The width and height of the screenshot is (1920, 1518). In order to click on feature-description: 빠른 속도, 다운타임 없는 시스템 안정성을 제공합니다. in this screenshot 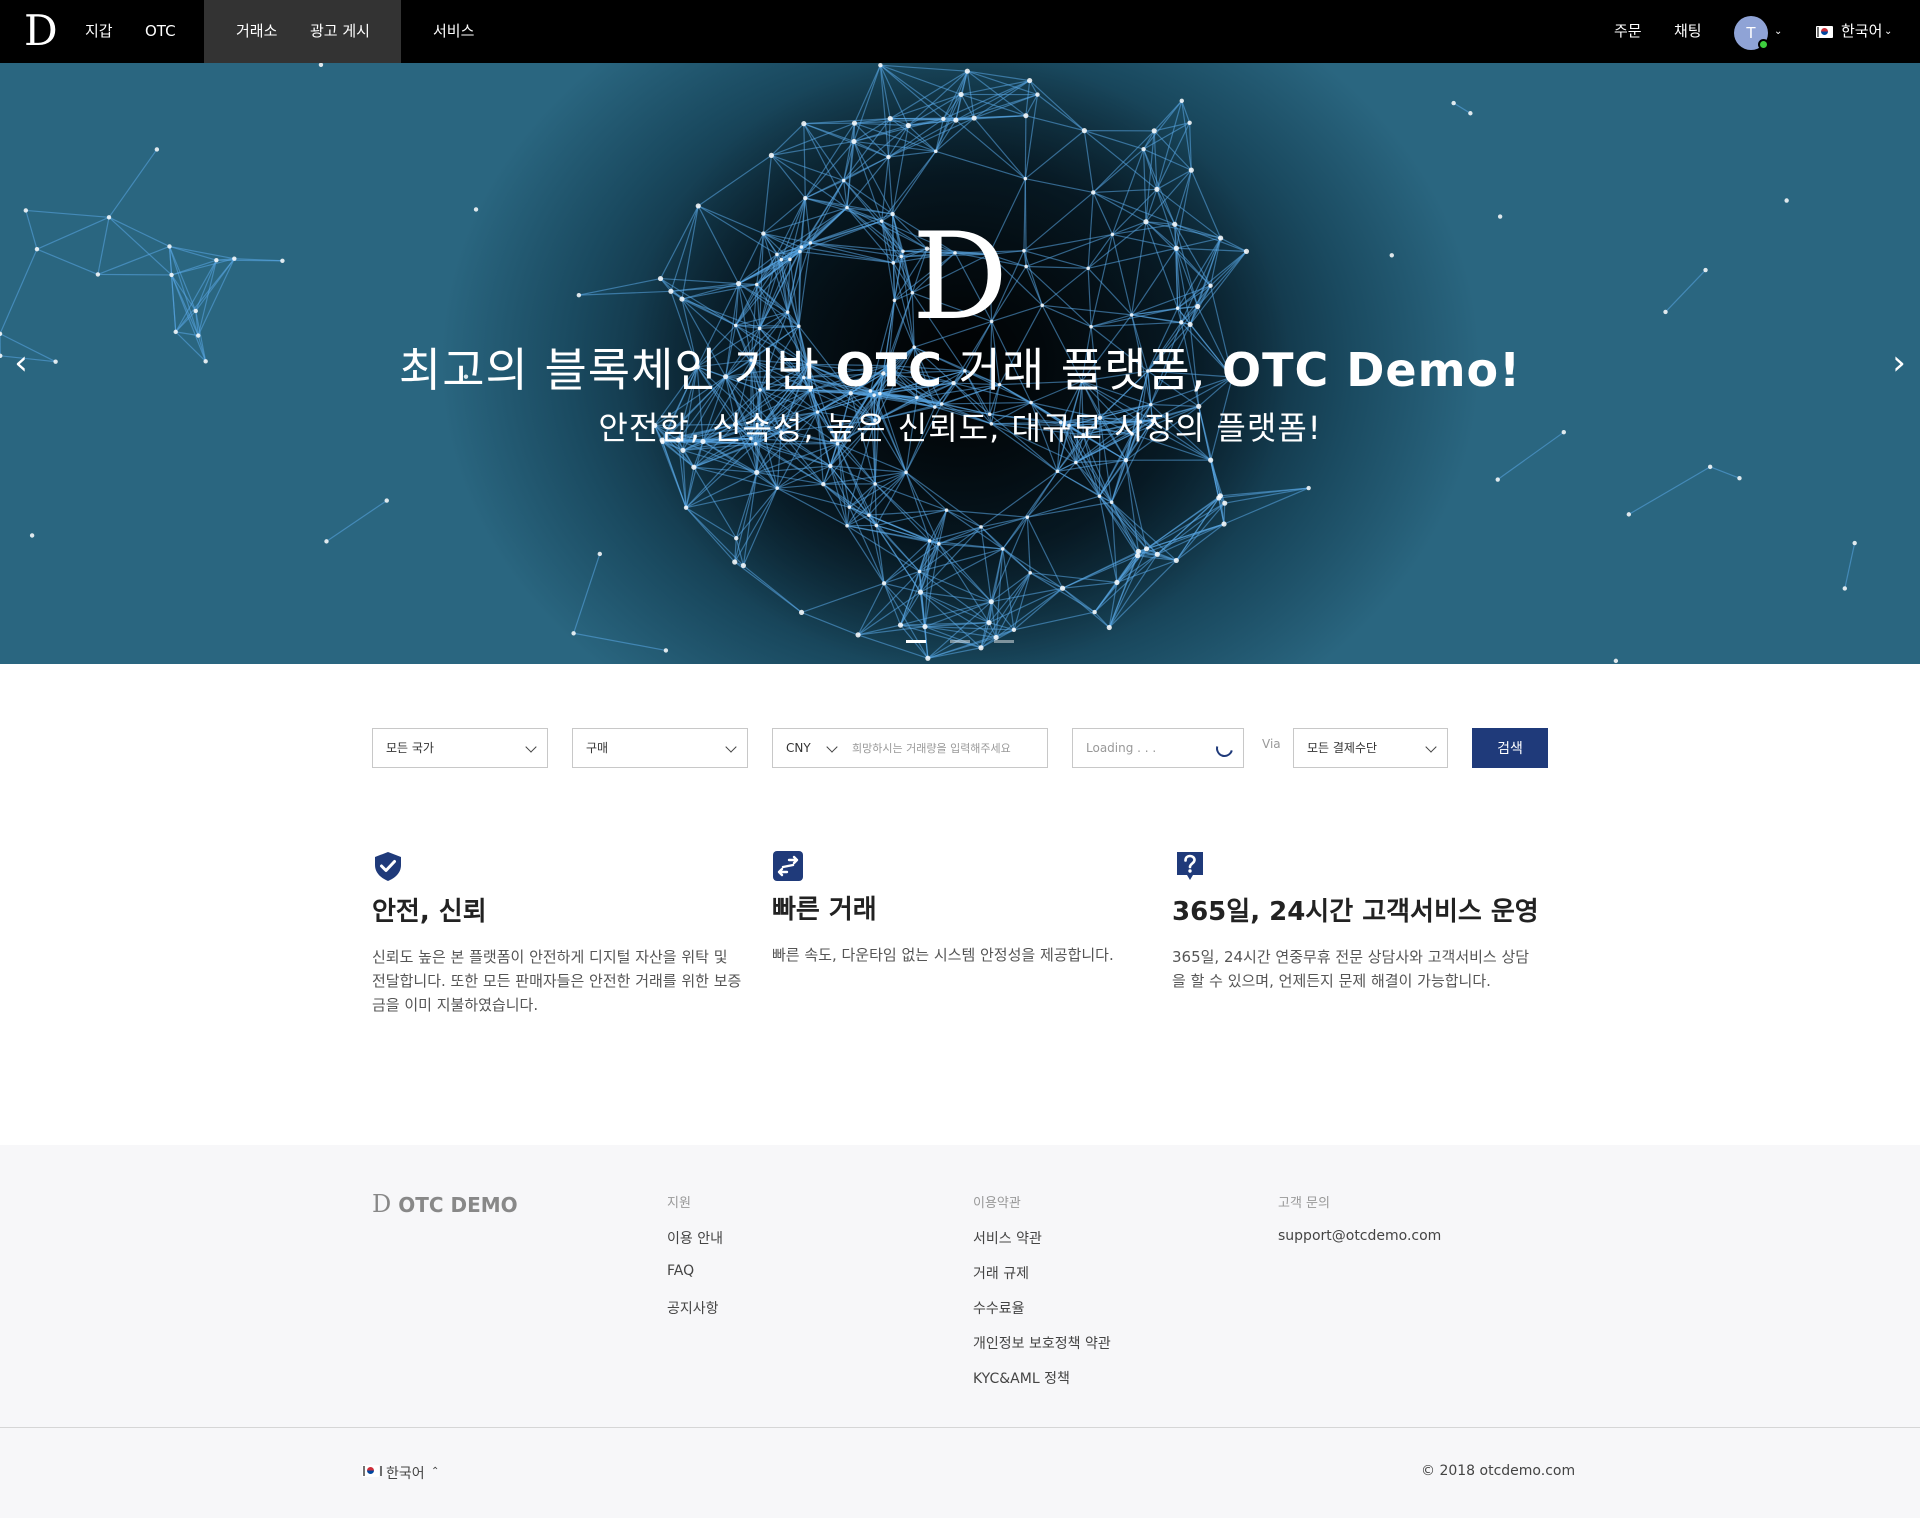, I will do `click(943, 955)`.